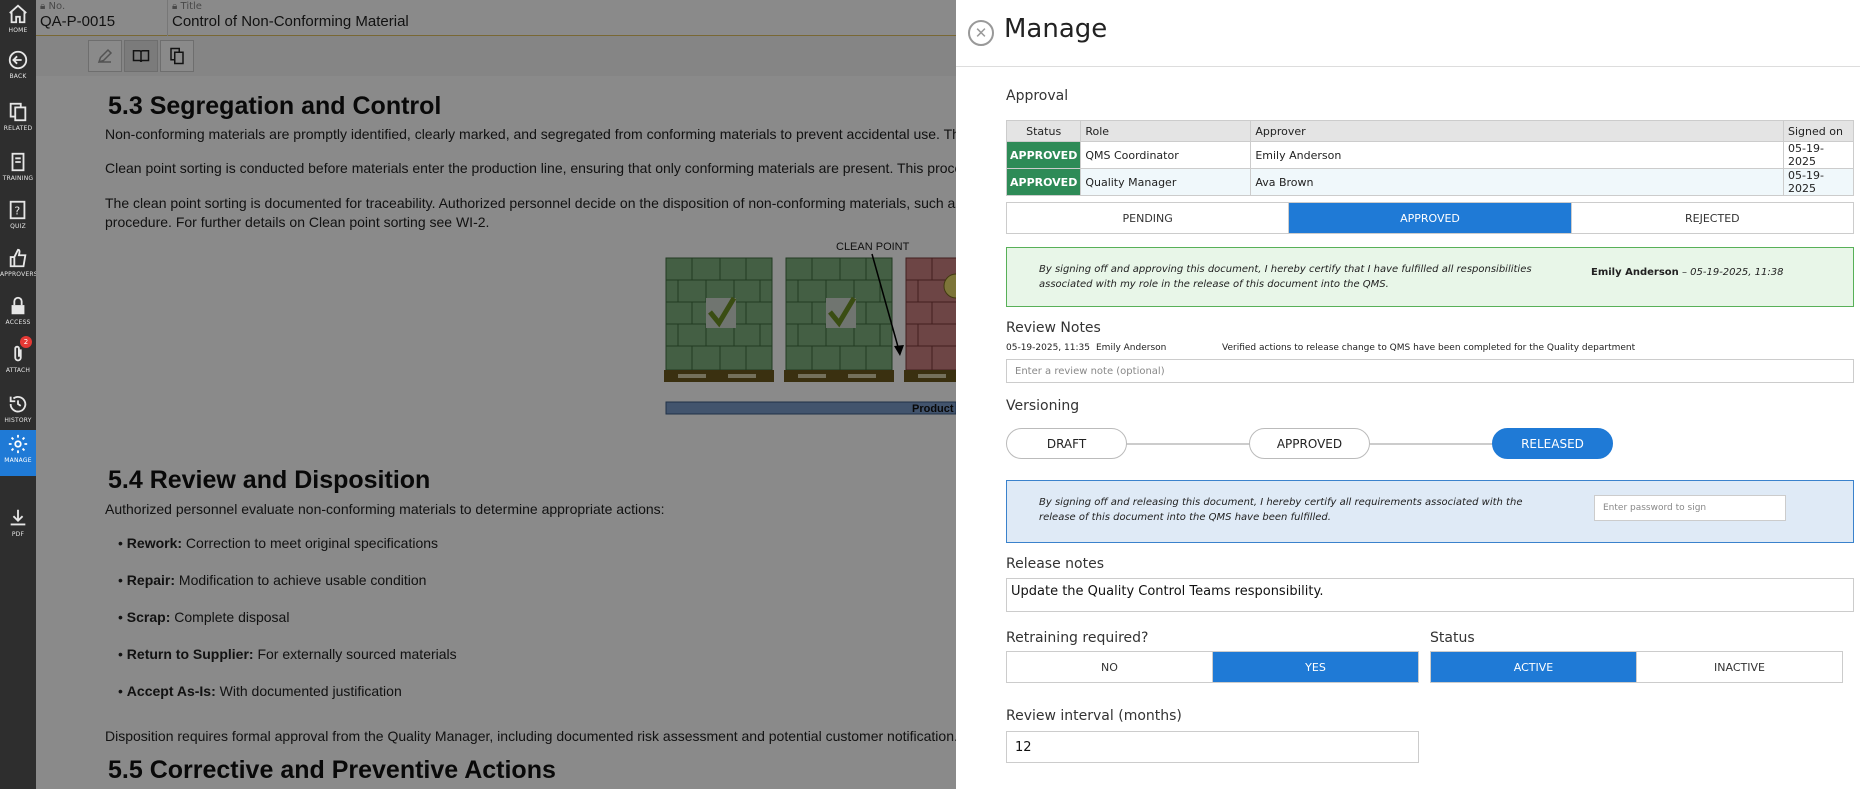 Image resolution: width=1860 pixels, height=789 pixels. I want to click on section-heading: Release notes, so click(1055, 564).